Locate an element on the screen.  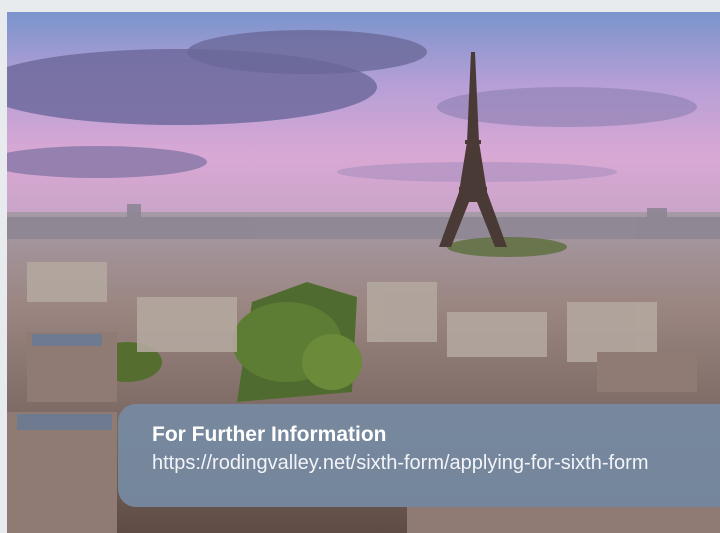
panel-title: For Further Information is located at coordinates (269, 434).